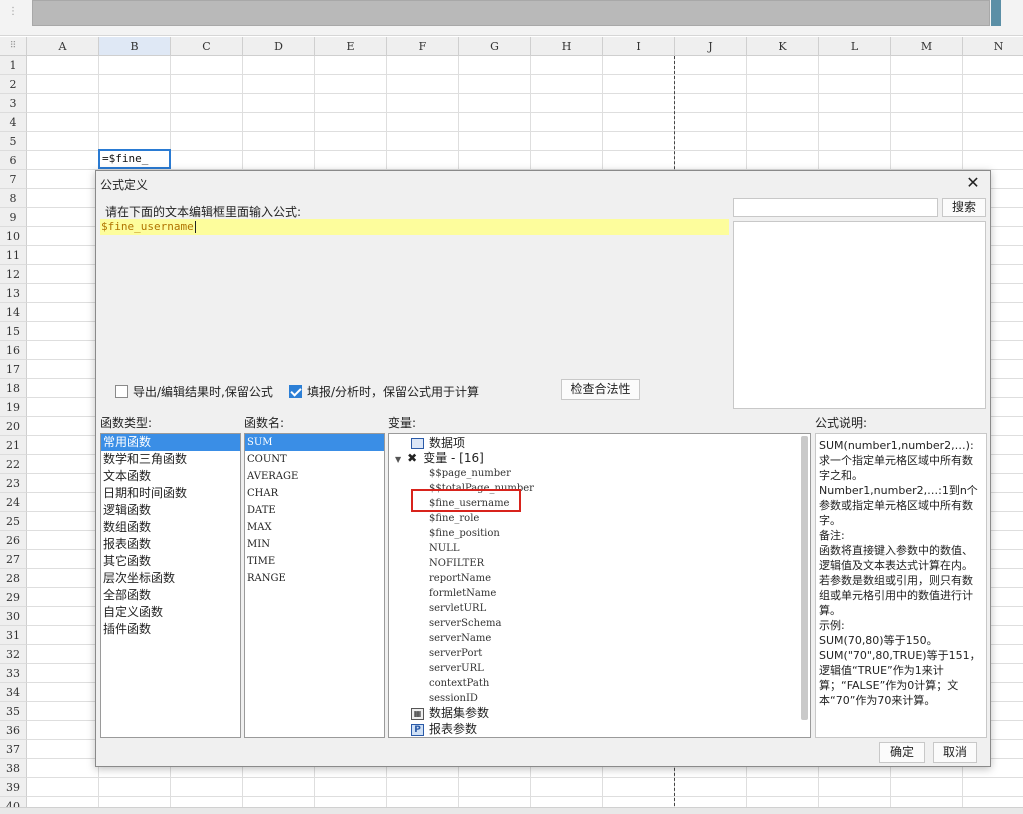 The height and width of the screenshot is (814, 1023). I want to click on function-type-item: 数组函数, so click(170, 527).